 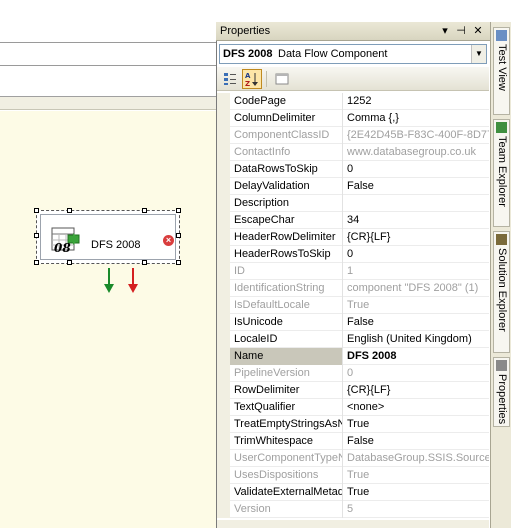 I want to click on dfs-component: 08 DFS 2008 ×, so click(x=107, y=236).